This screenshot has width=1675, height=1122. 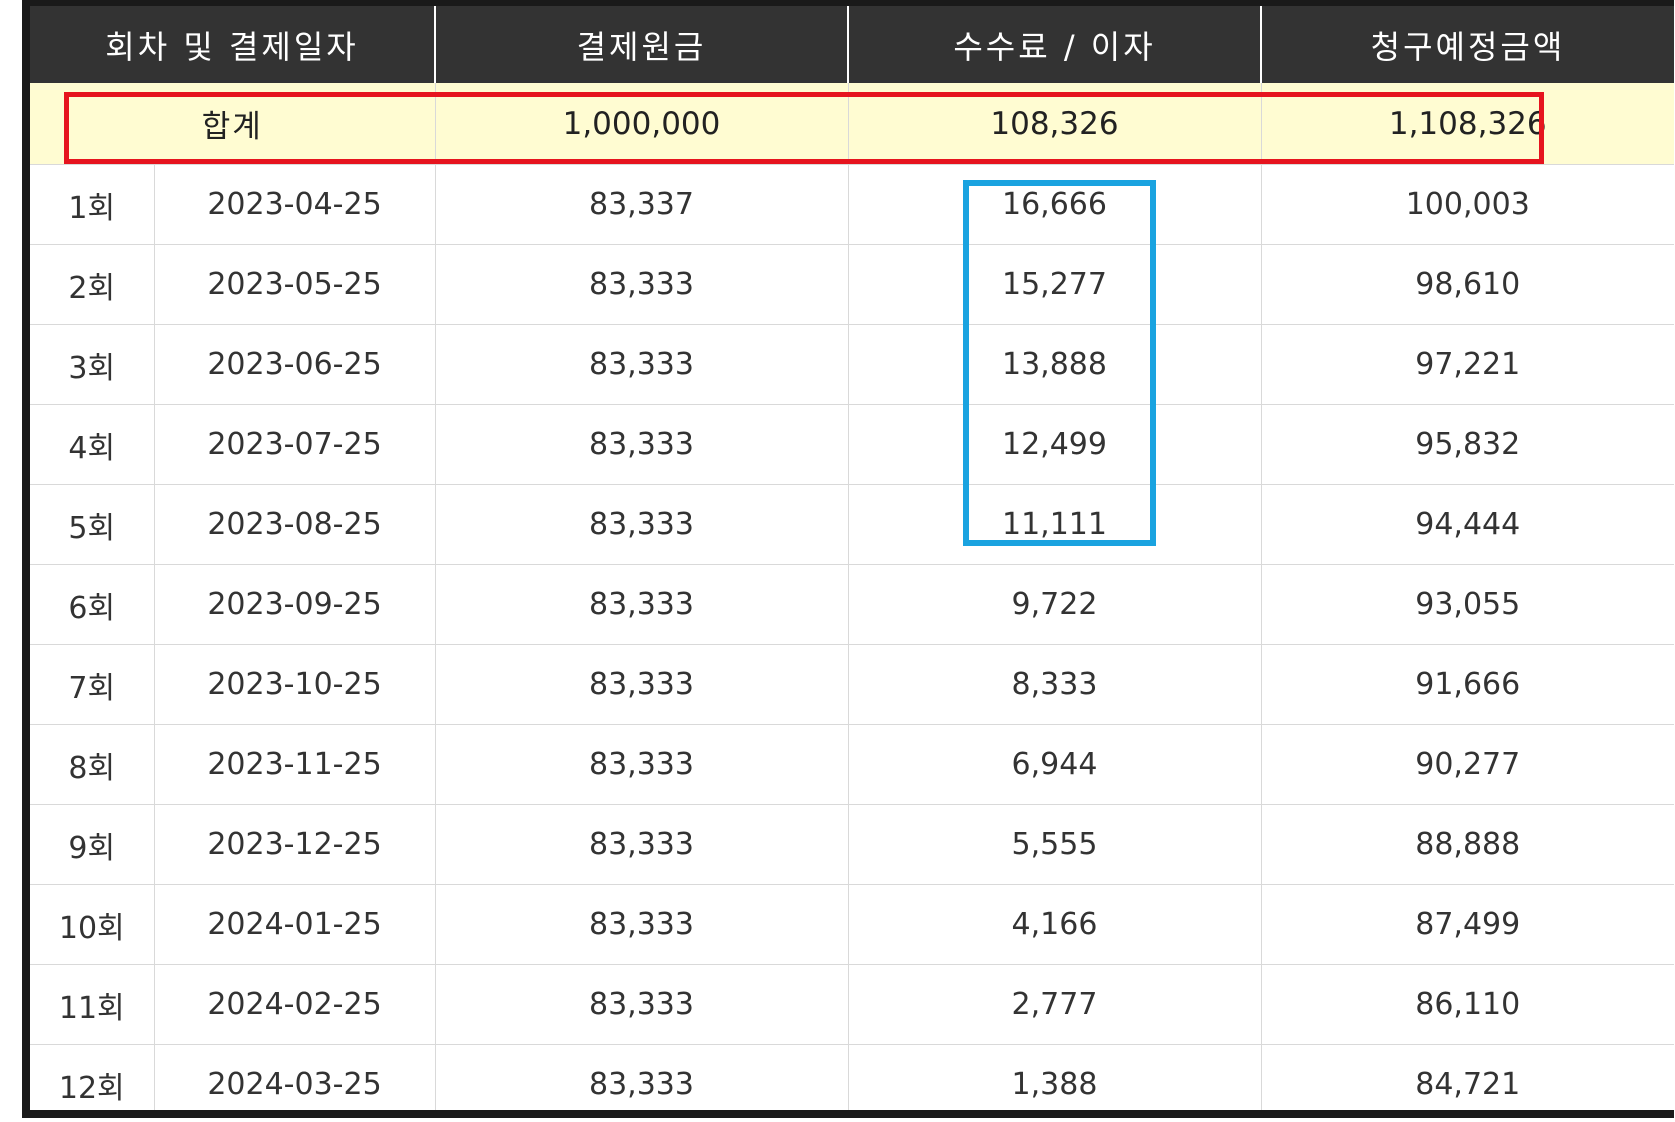 What do you see at coordinates (92, 1004) in the screenshot?
I see `cell-round: 11회` at bounding box center [92, 1004].